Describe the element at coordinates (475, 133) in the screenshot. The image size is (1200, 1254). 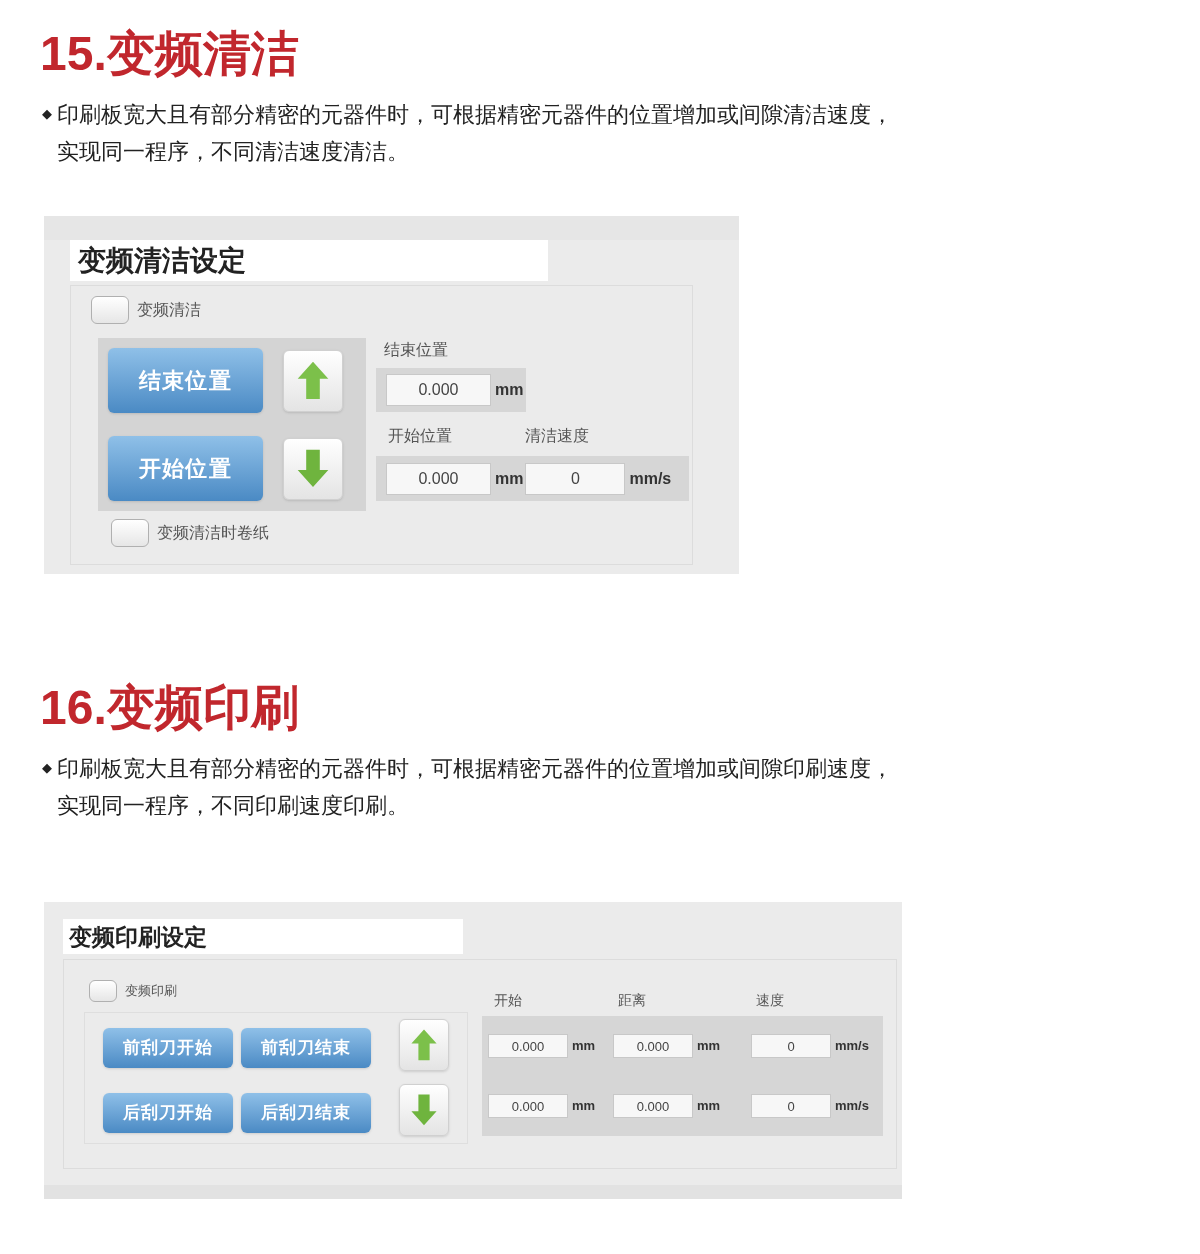
I see `description-text: 印刷板宽大且有部分精密的元器件时，可根据精密元器件的位置增加或间隙清洁速度， 实现同一程序，不同清洁速度清洁。` at that location.